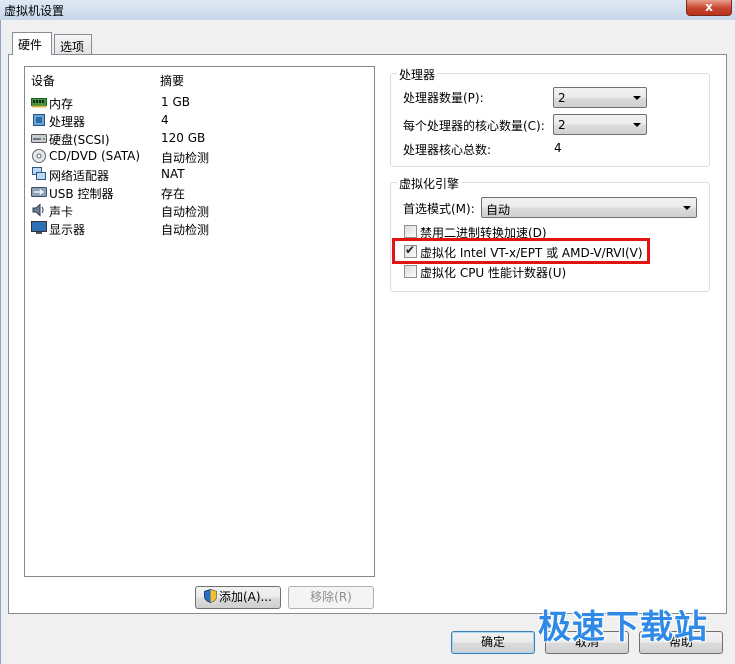  What do you see at coordinates (447, 150) in the screenshot?
I see `total-cores-label: 处理器核心总数:` at bounding box center [447, 150].